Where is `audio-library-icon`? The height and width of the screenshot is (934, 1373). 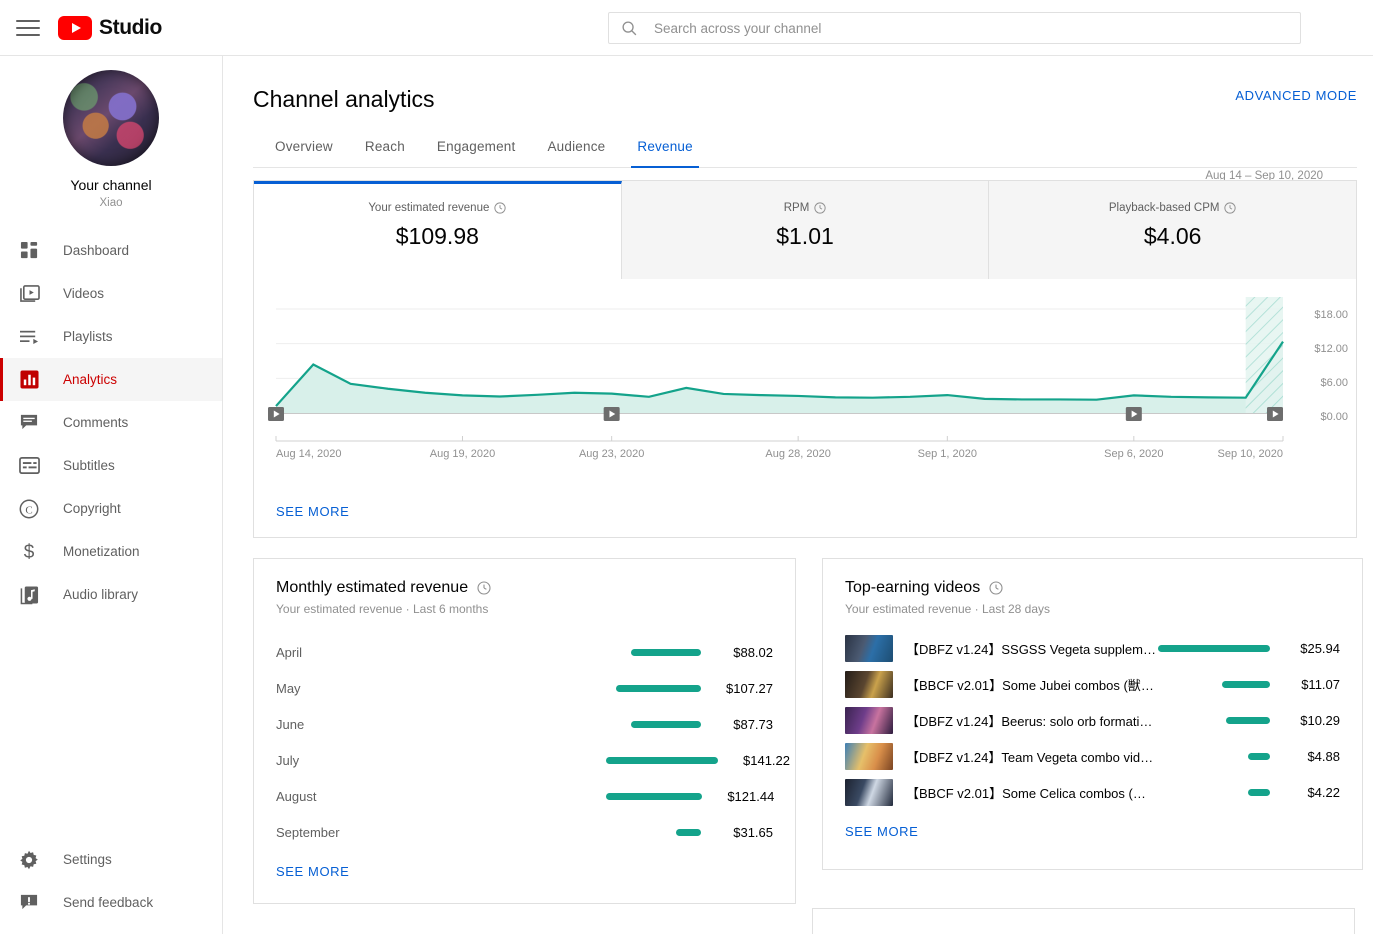
audio-library-icon is located at coordinates (29, 595).